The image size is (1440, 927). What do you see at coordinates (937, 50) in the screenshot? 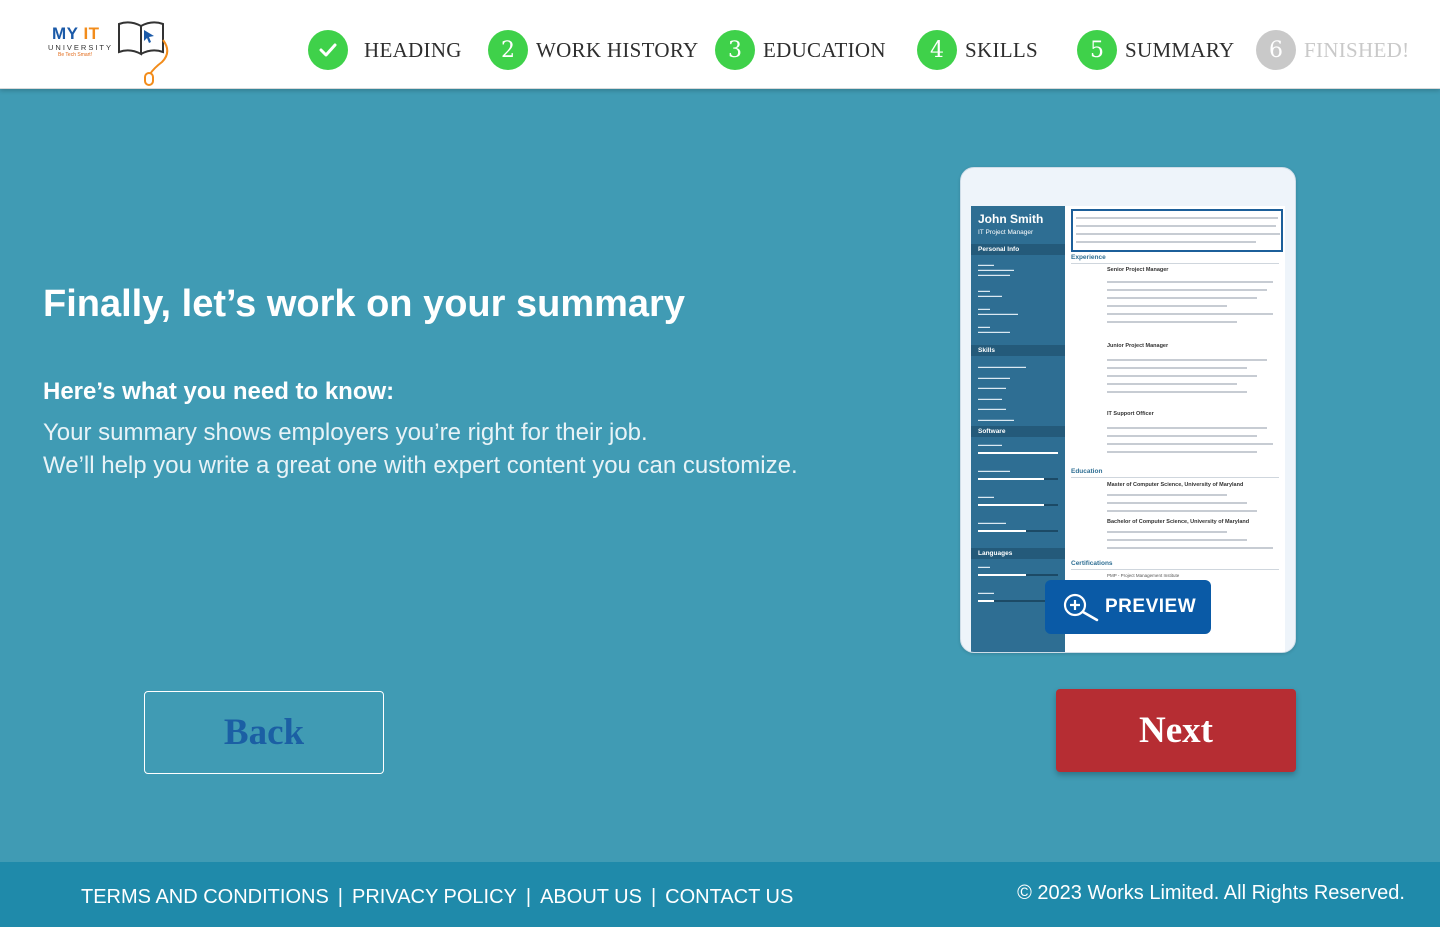
I see `step-number: 4` at bounding box center [937, 50].